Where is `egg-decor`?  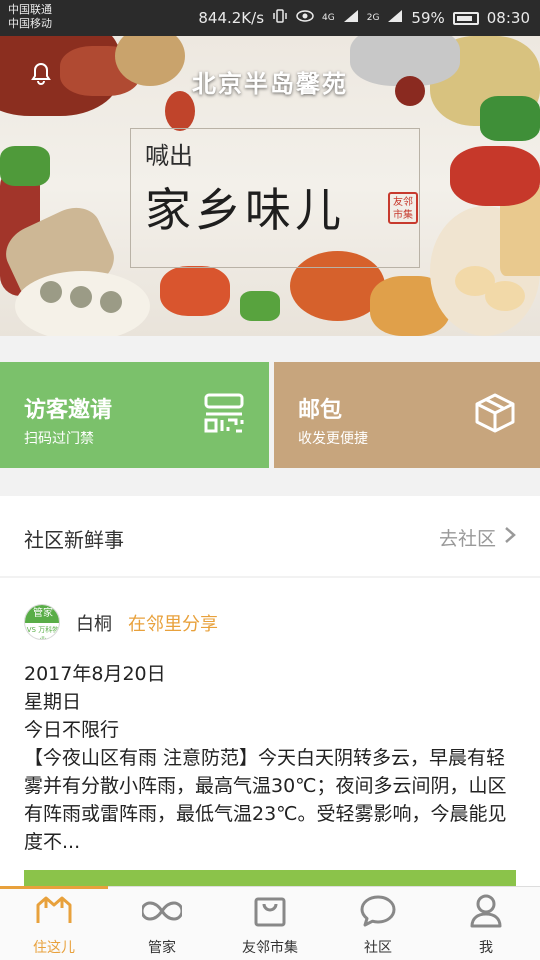
egg-decor is located at coordinates (505, 296).